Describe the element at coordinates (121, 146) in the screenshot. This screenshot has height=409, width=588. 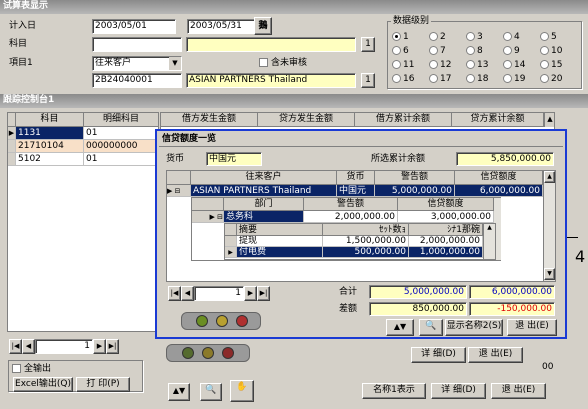
I see `table-row-cell: 000000000` at that location.